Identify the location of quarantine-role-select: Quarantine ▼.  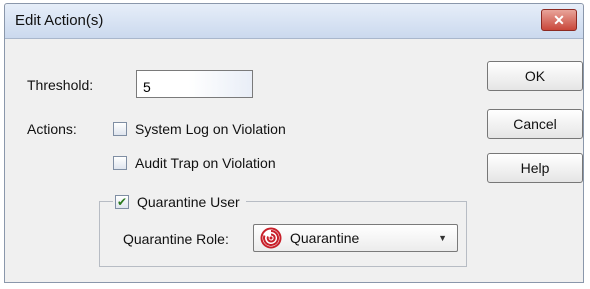
(355, 238).